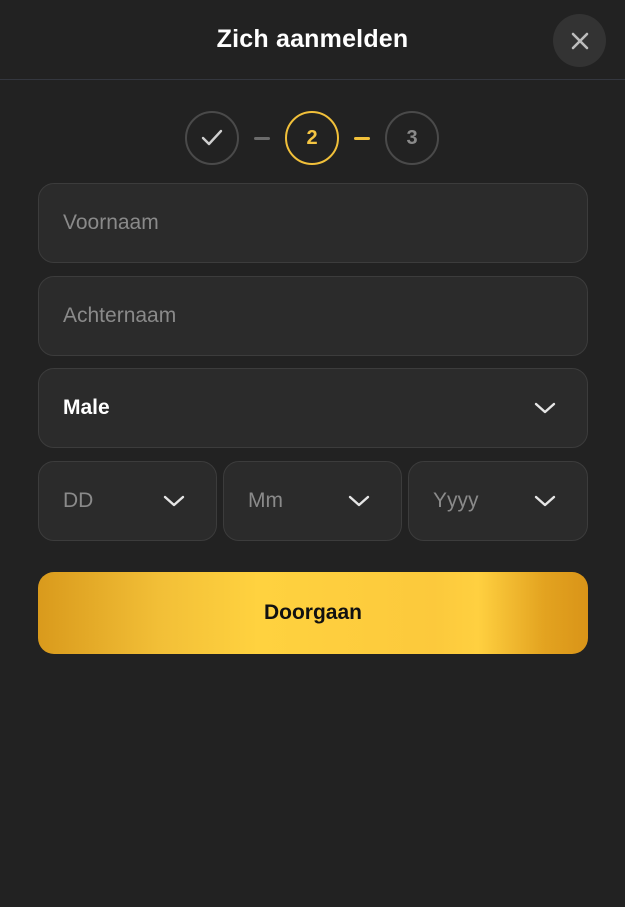  I want to click on first-name-placeholder: Voornaam, so click(111, 222).